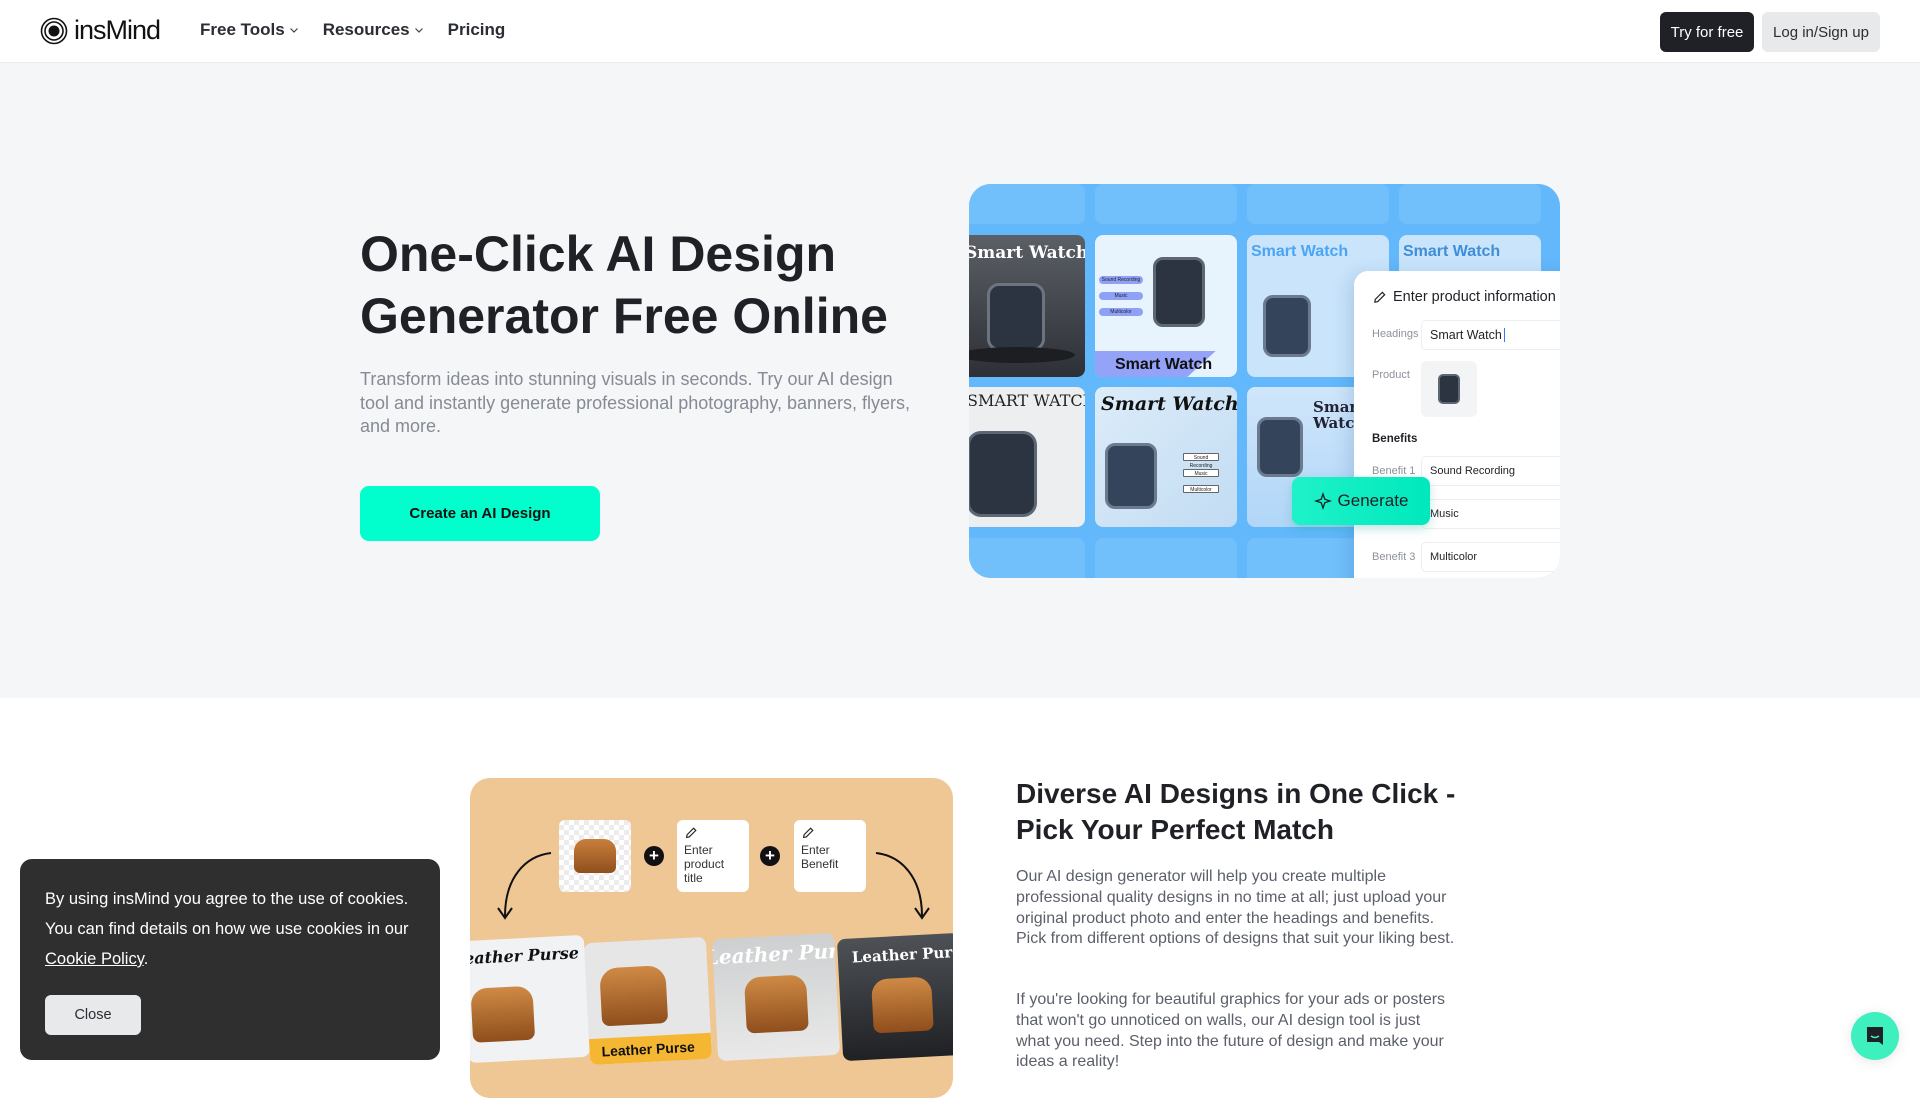  I want to click on headings-input: Smart Watch, so click(1490, 335).